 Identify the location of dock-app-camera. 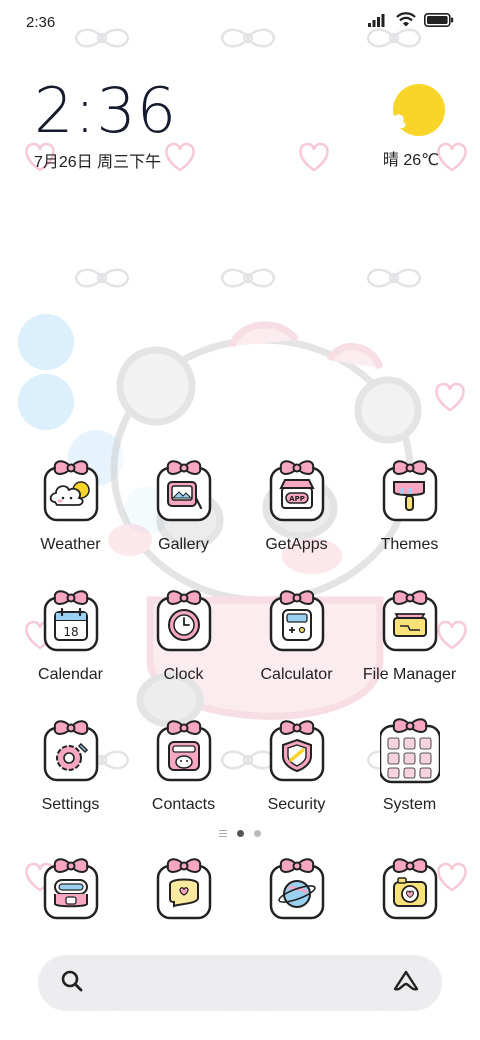
(409, 889).